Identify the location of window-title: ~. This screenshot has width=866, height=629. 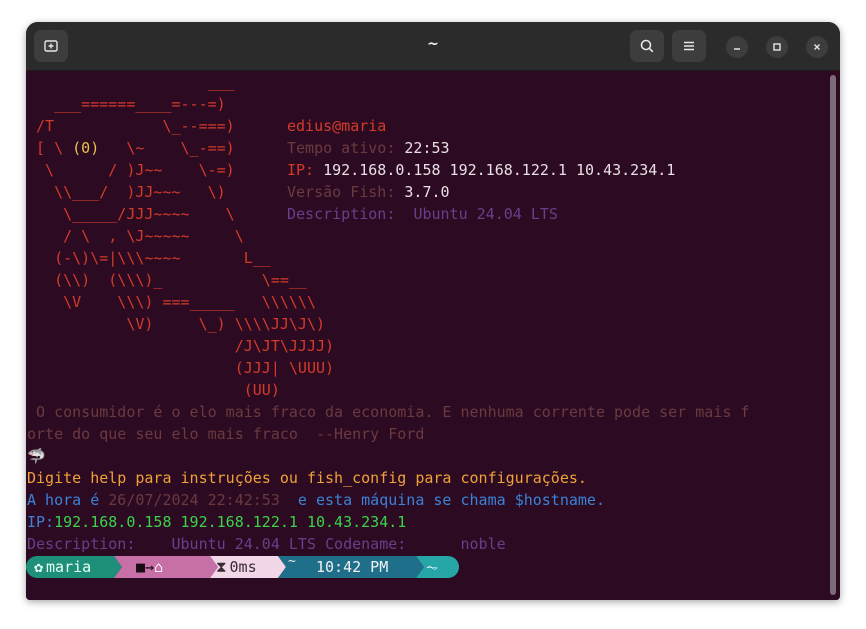
(433, 44).